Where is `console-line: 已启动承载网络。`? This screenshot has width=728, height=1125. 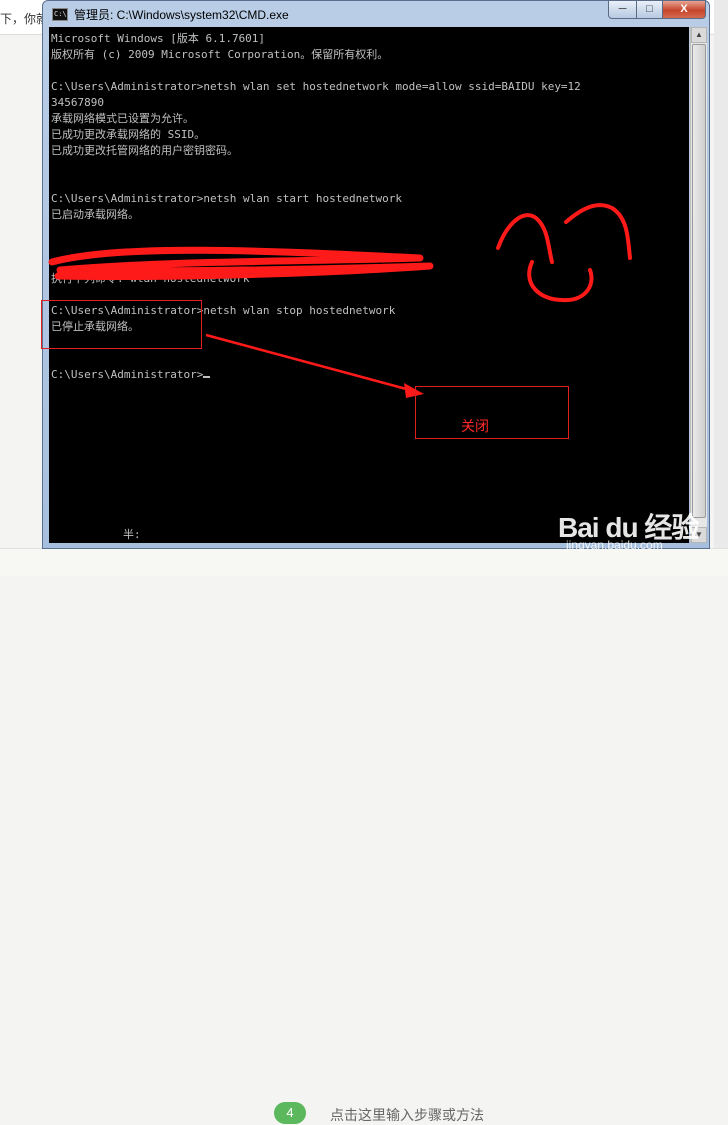
console-line: 已启动承载网络。 is located at coordinates (95, 214).